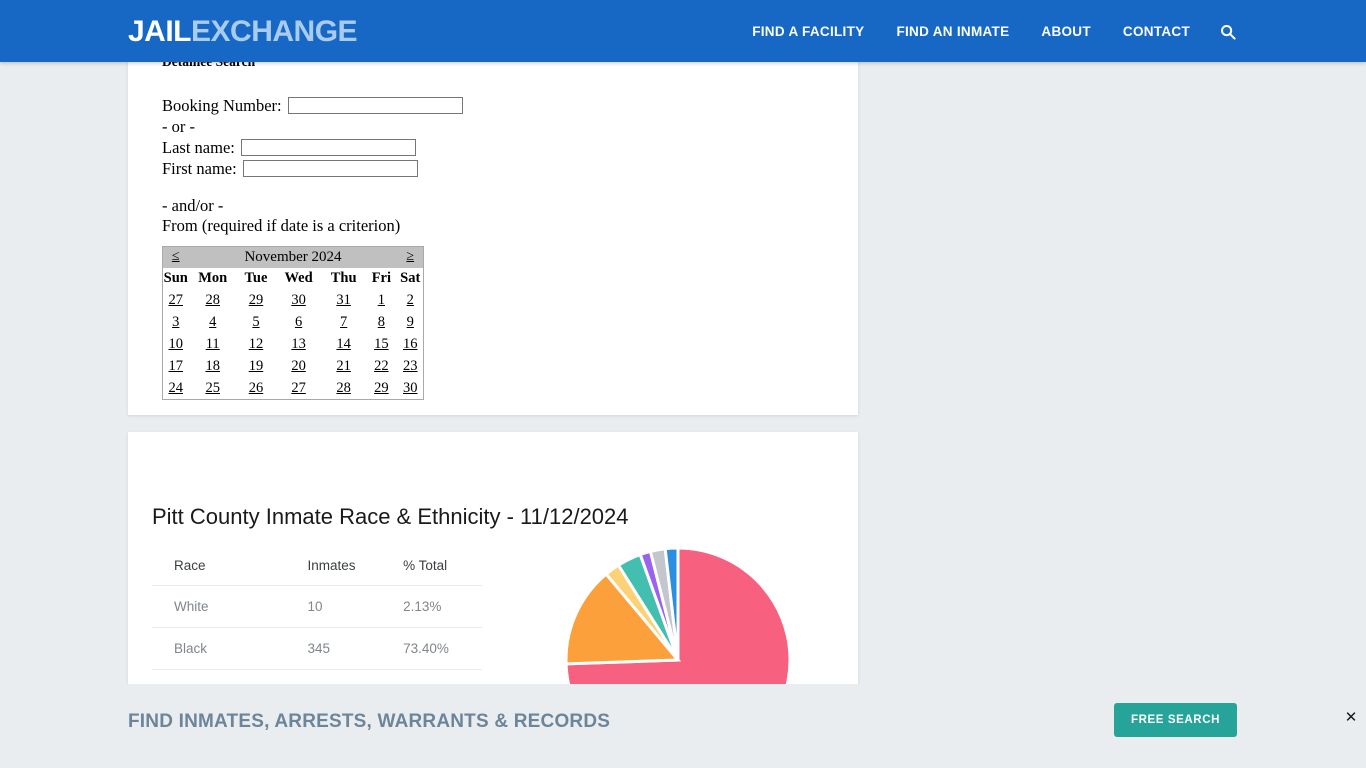 The width and height of the screenshot is (1366, 768). I want to click on calendar-day: 11, so click(213, 345).